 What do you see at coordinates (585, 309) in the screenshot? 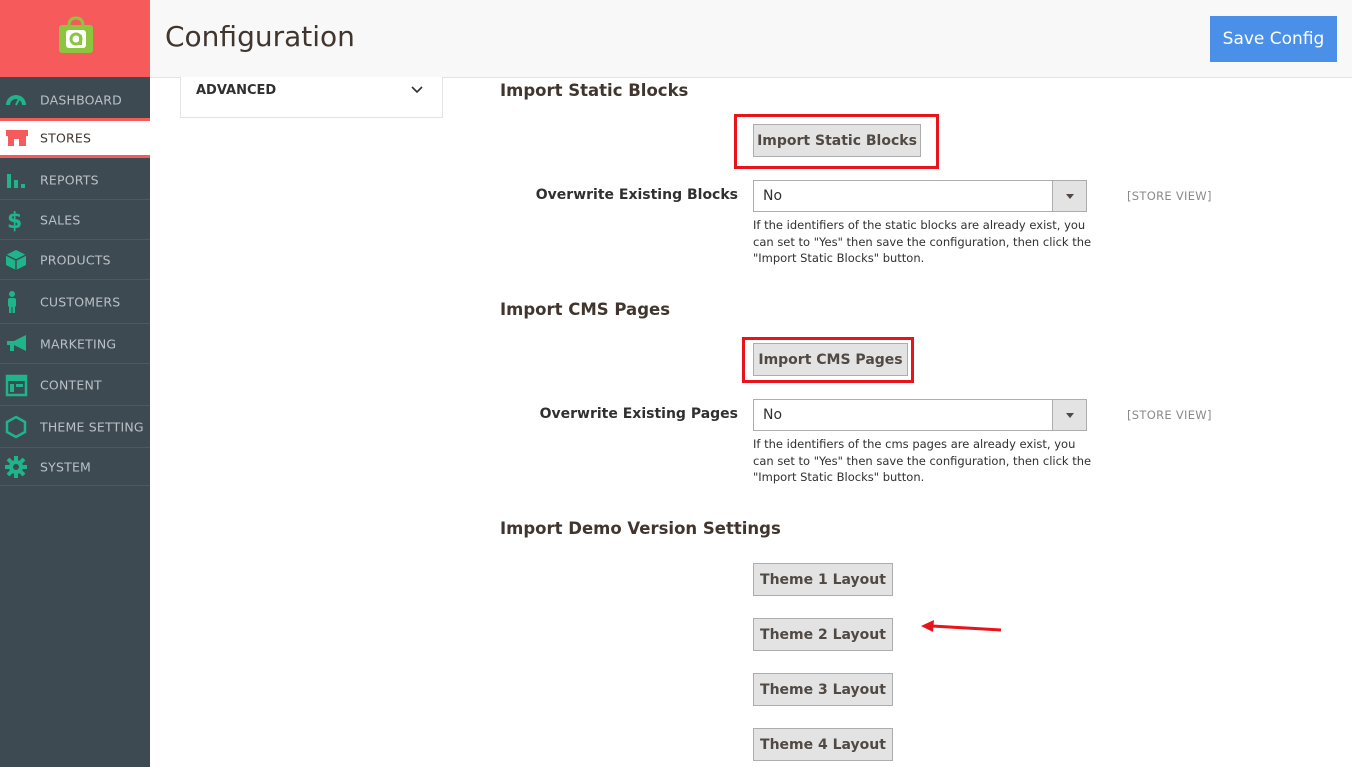
I see `cms-pages-title: Import CMS Pages` at bounding box center [585, 309].